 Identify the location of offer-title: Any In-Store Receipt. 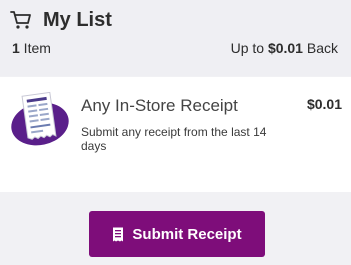
(159, 105).